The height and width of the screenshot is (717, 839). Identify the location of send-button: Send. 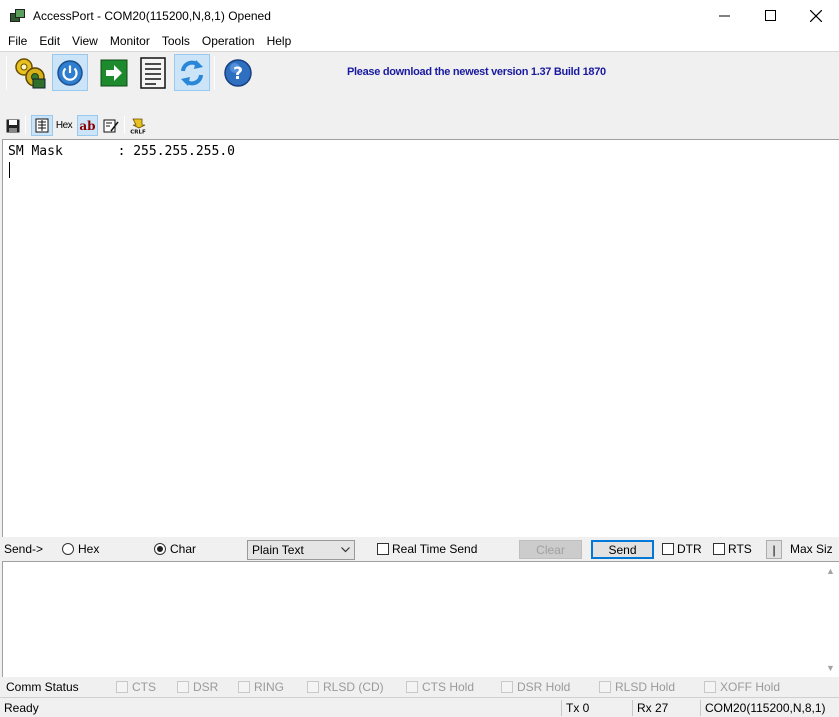
(622, 549).